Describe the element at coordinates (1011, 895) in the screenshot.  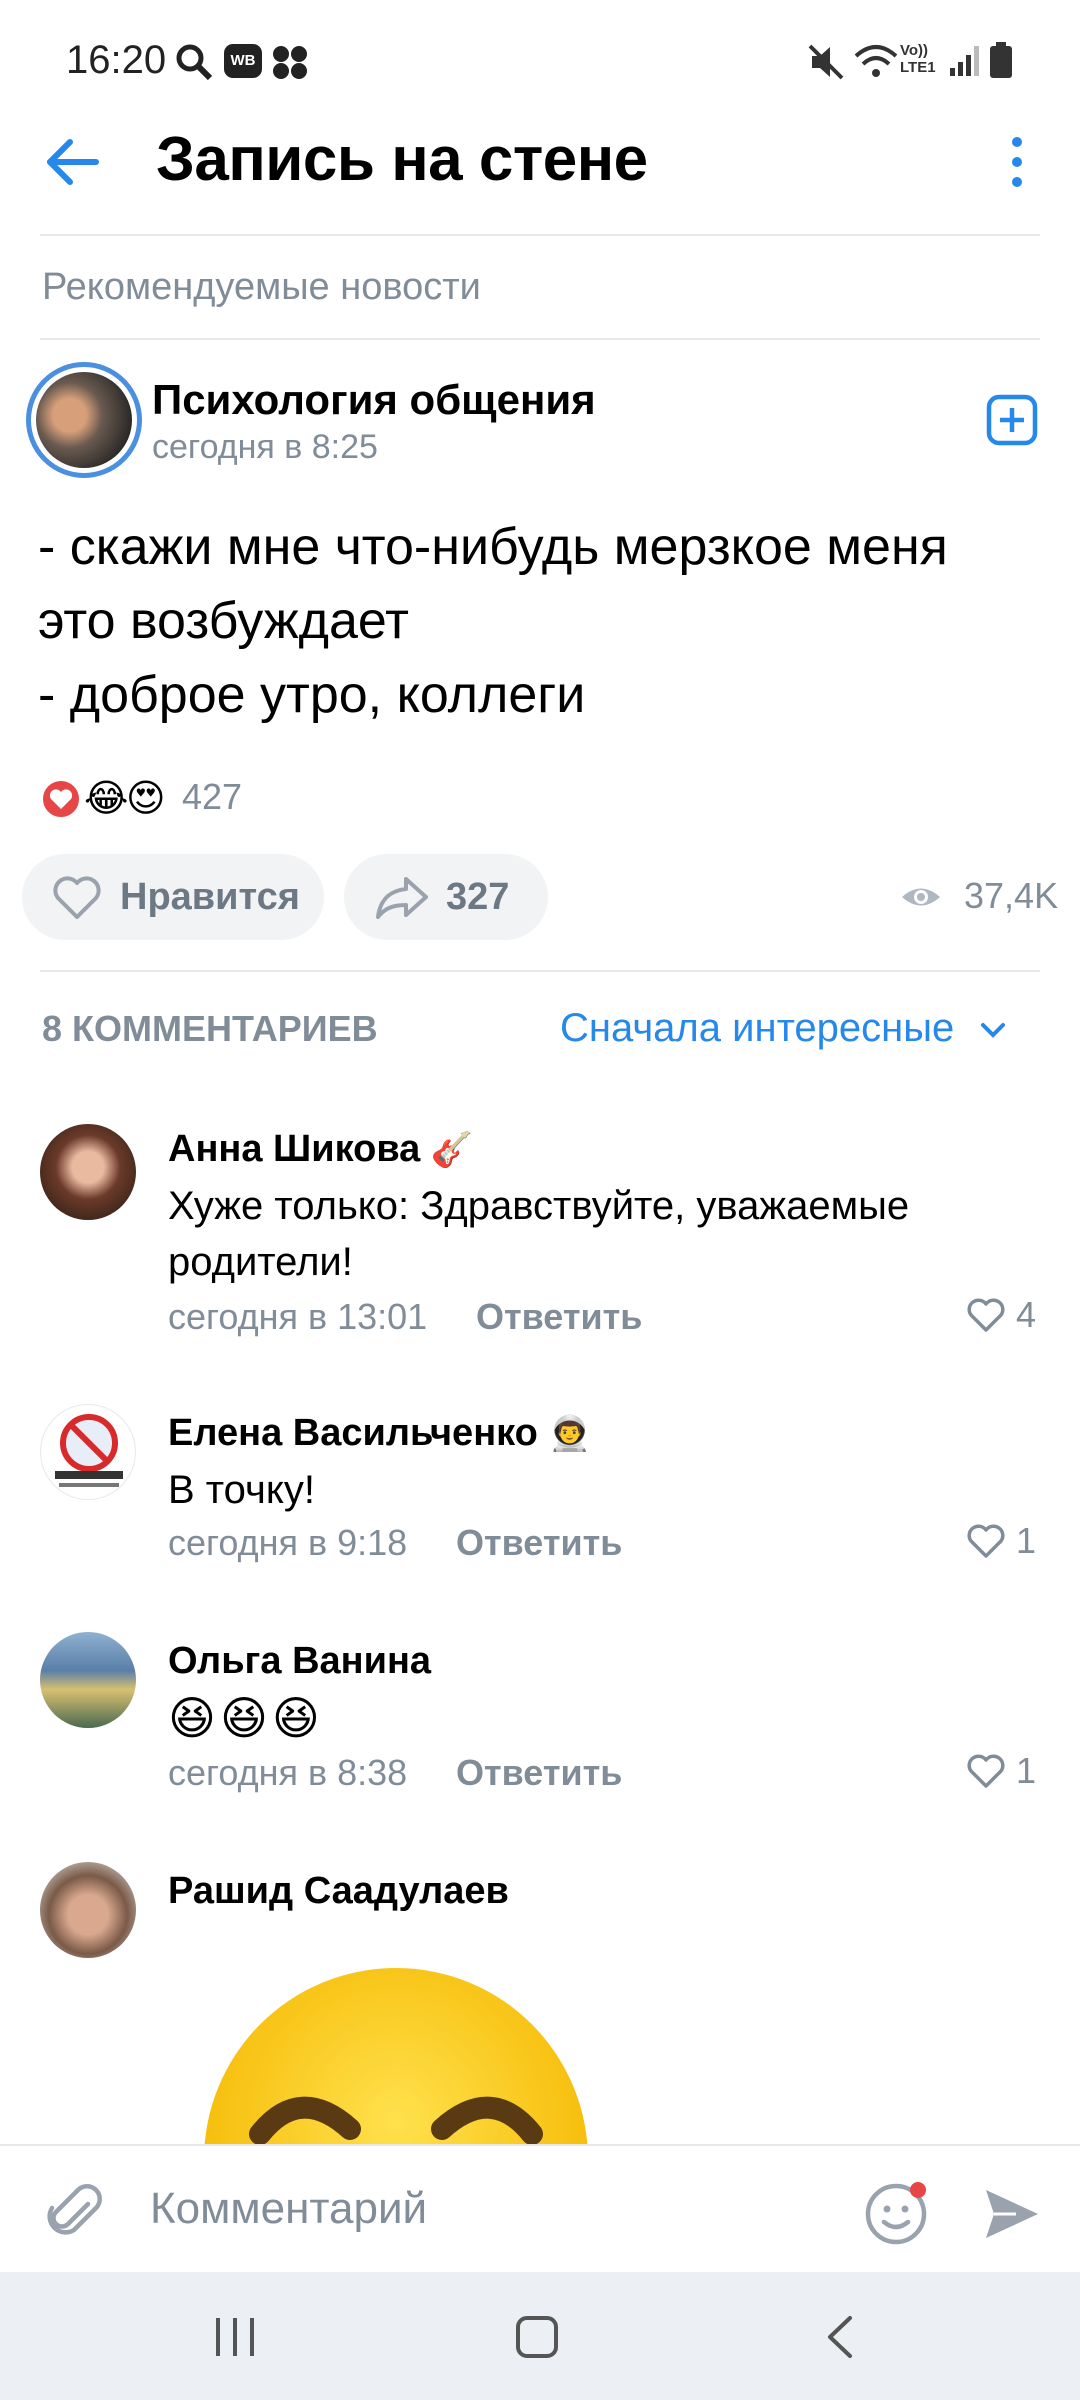
I see `views-count: 37,4K` at that location.